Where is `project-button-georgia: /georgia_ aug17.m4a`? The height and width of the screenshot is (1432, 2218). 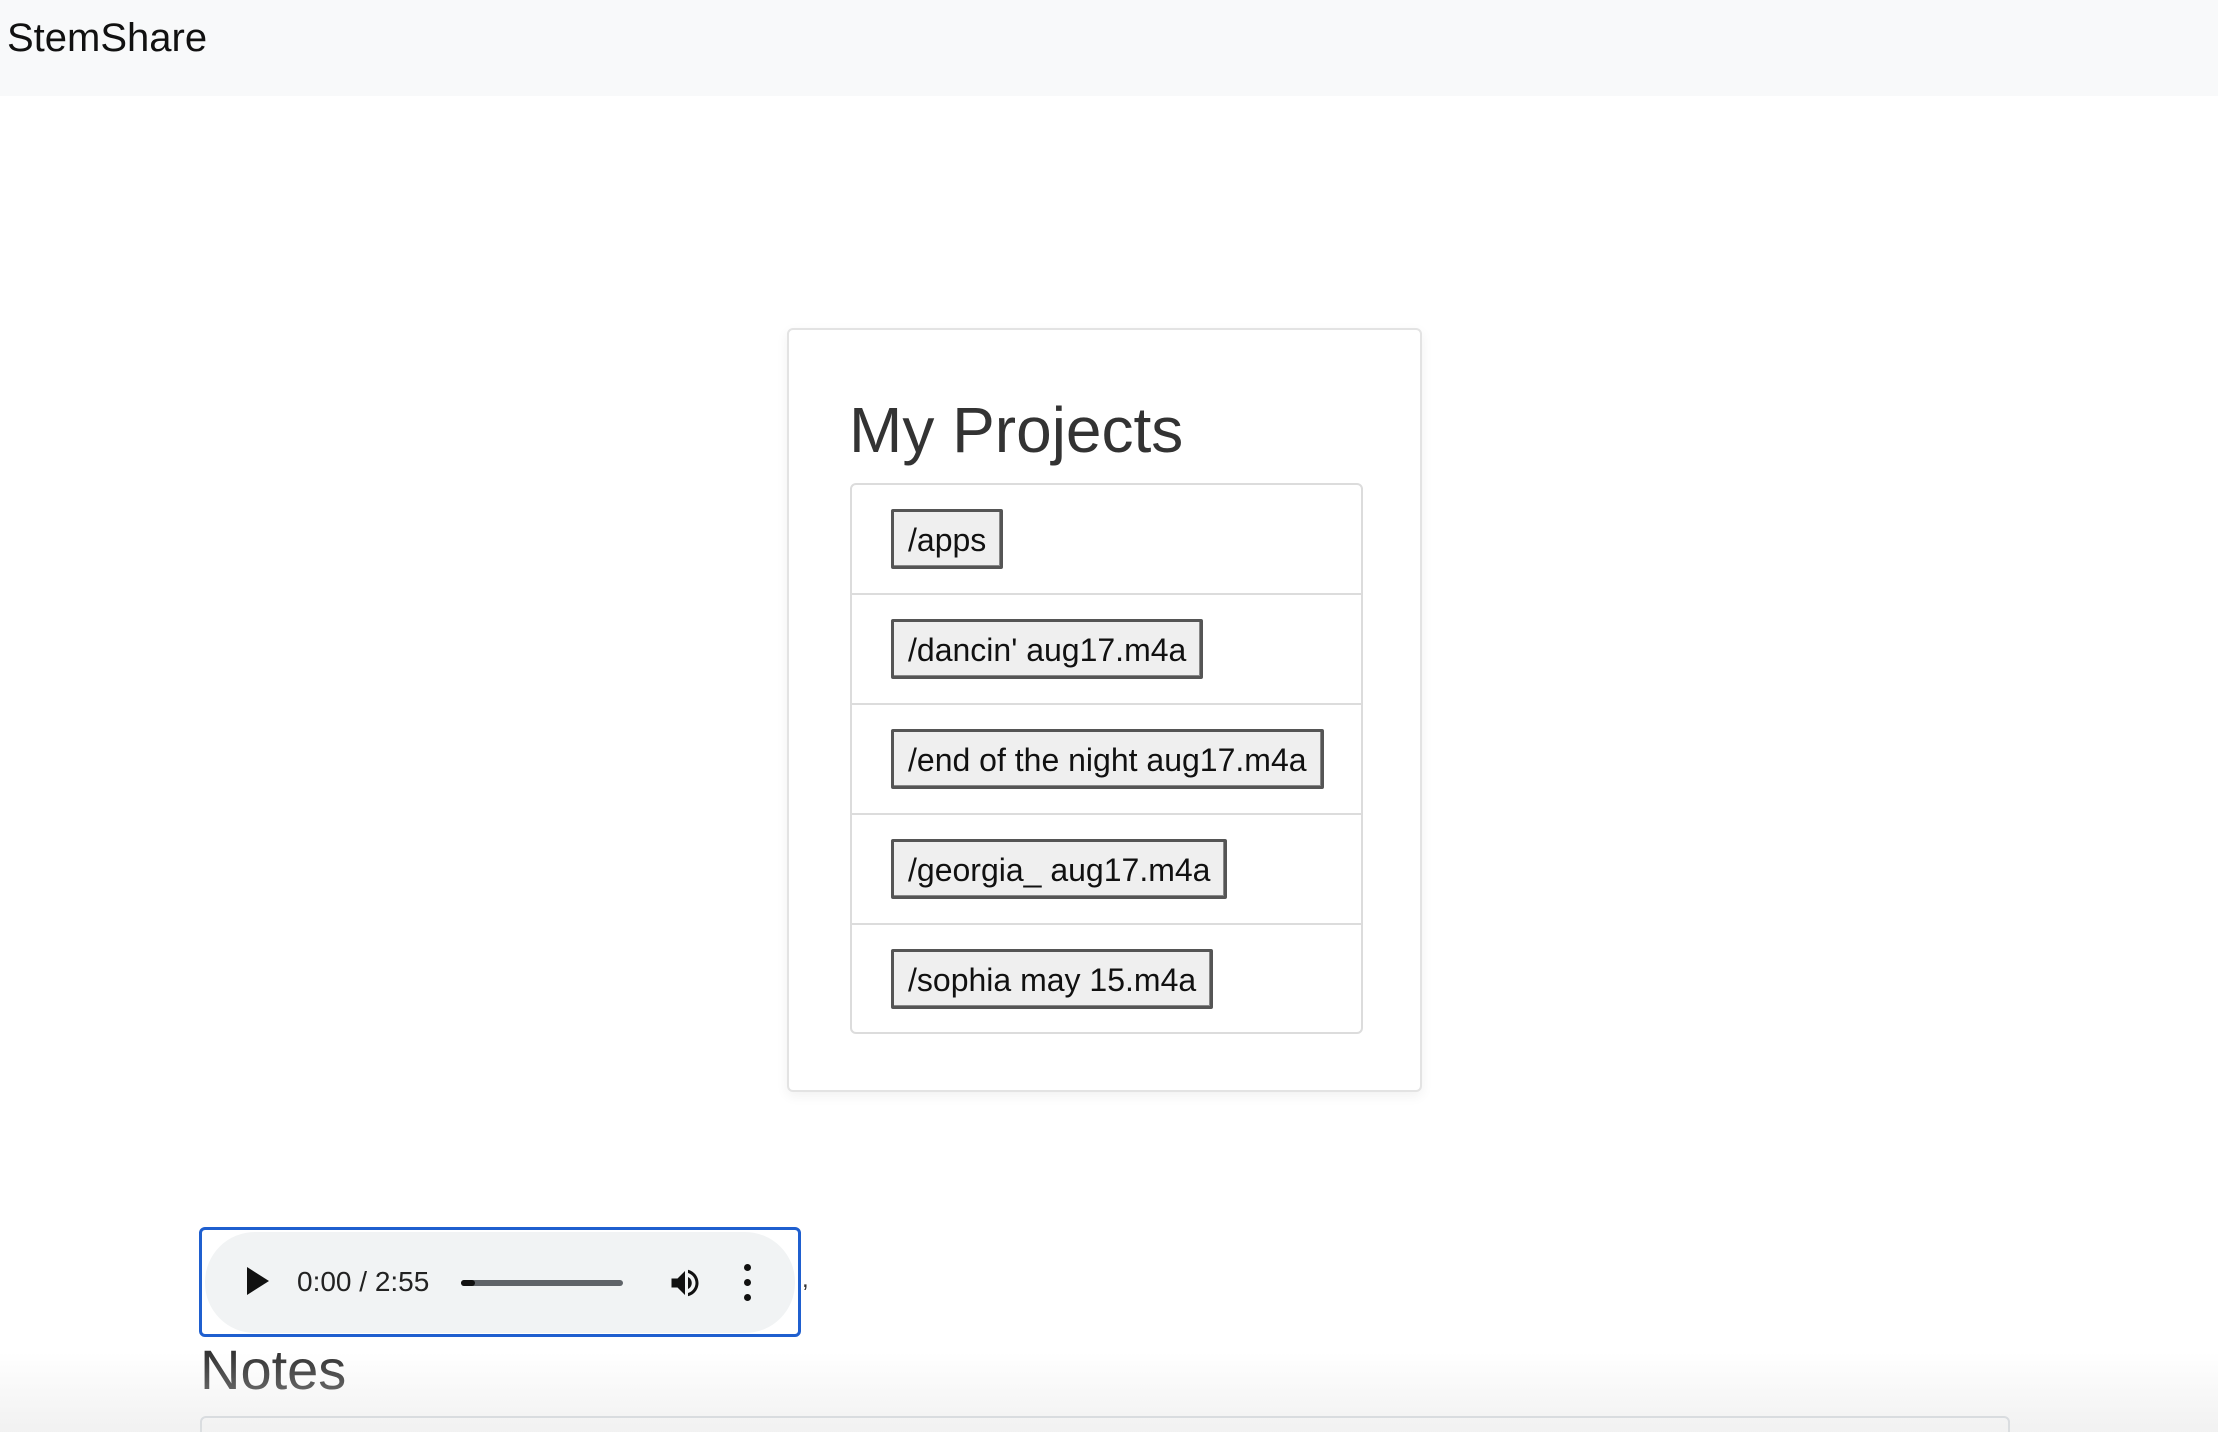
project-button-georgia: /georgia_ aug17.m4a is located at coordinates (1059, 869).